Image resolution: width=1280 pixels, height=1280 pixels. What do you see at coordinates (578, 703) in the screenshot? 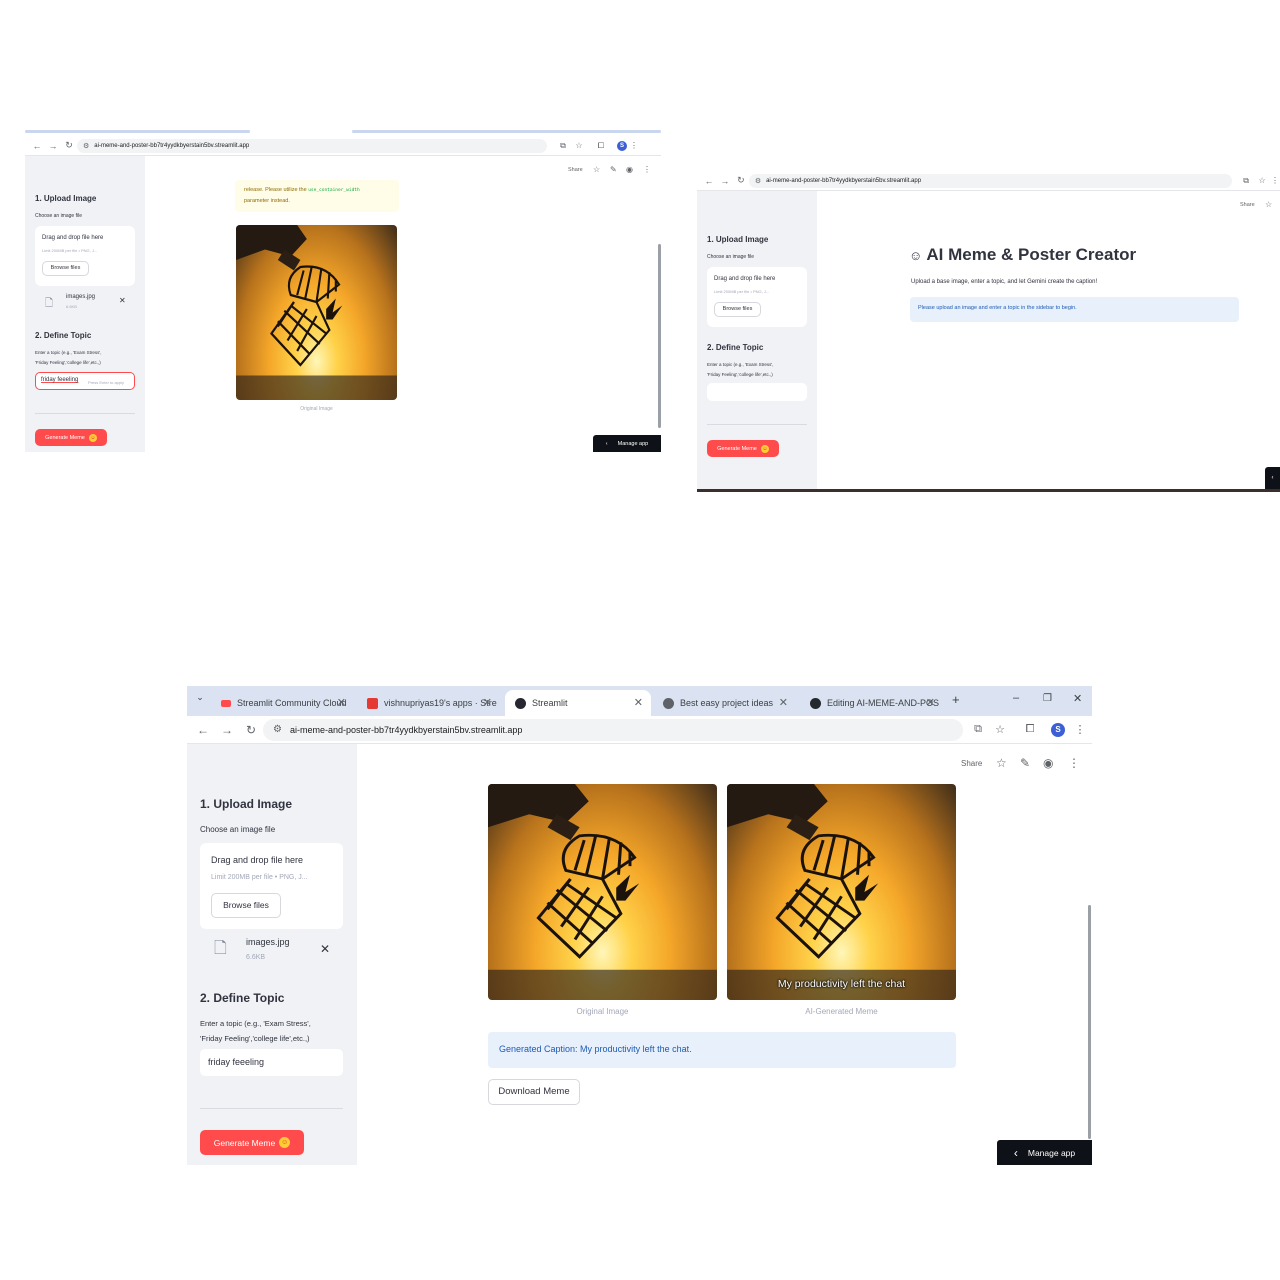
I see `tab-streamlit-active: Streamlit ✕` at bounding box center [578, 703].